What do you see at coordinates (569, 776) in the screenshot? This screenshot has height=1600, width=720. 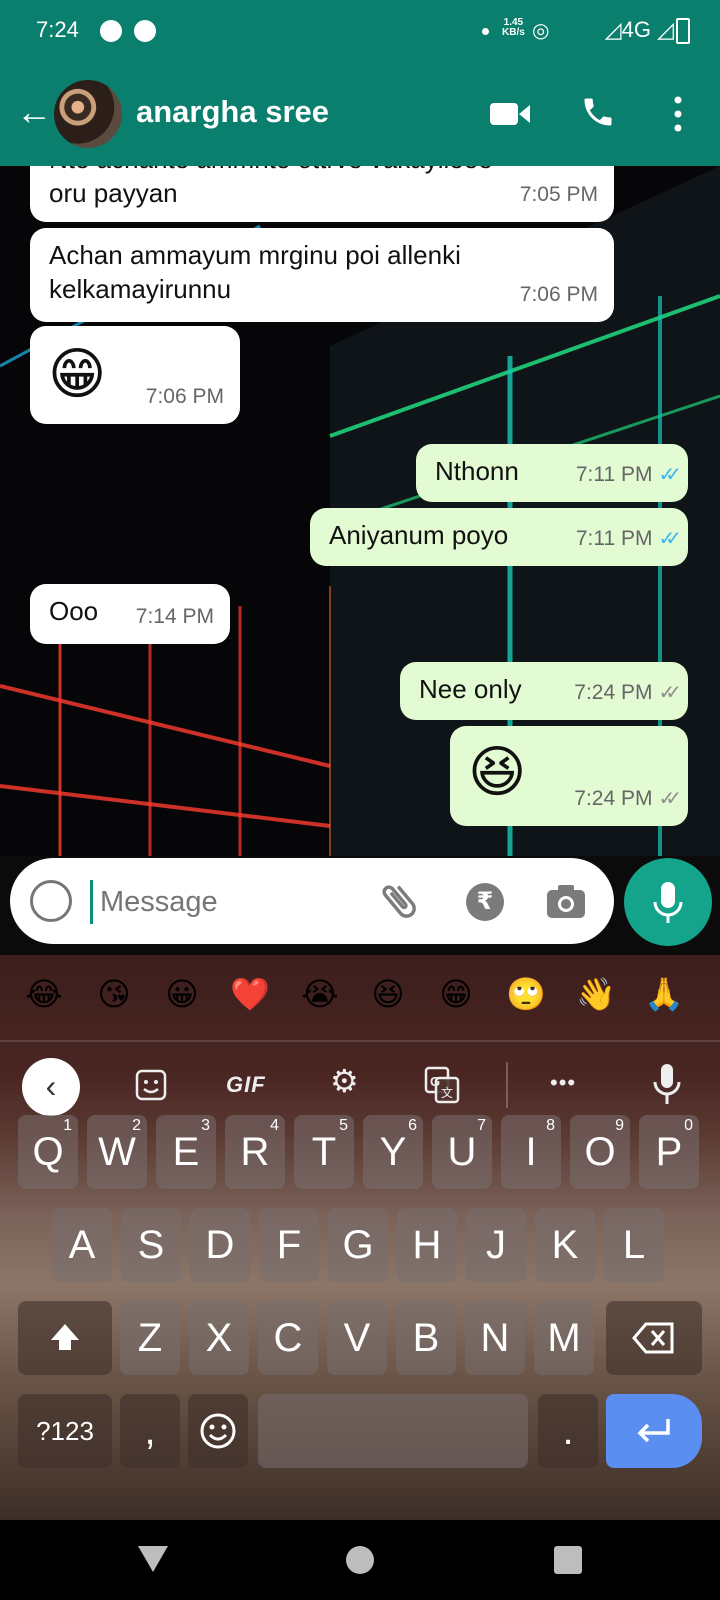 I see `message-bubble-outgoing: 😆 7:24 PM ✓✓` at bounding box center [569, 776].